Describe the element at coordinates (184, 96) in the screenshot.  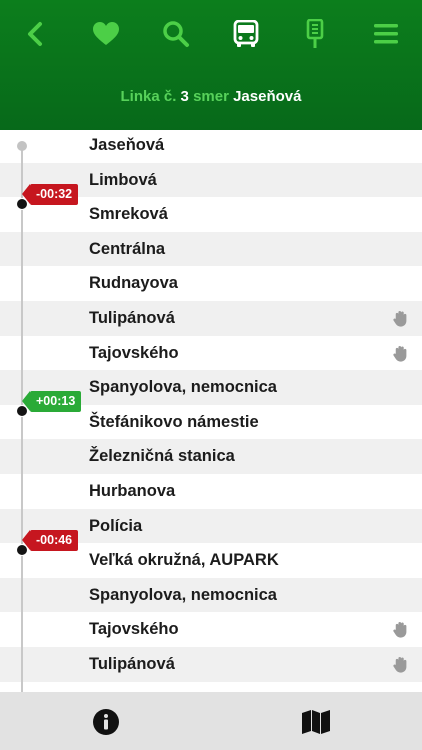
I see `line-number: 3` at that location.